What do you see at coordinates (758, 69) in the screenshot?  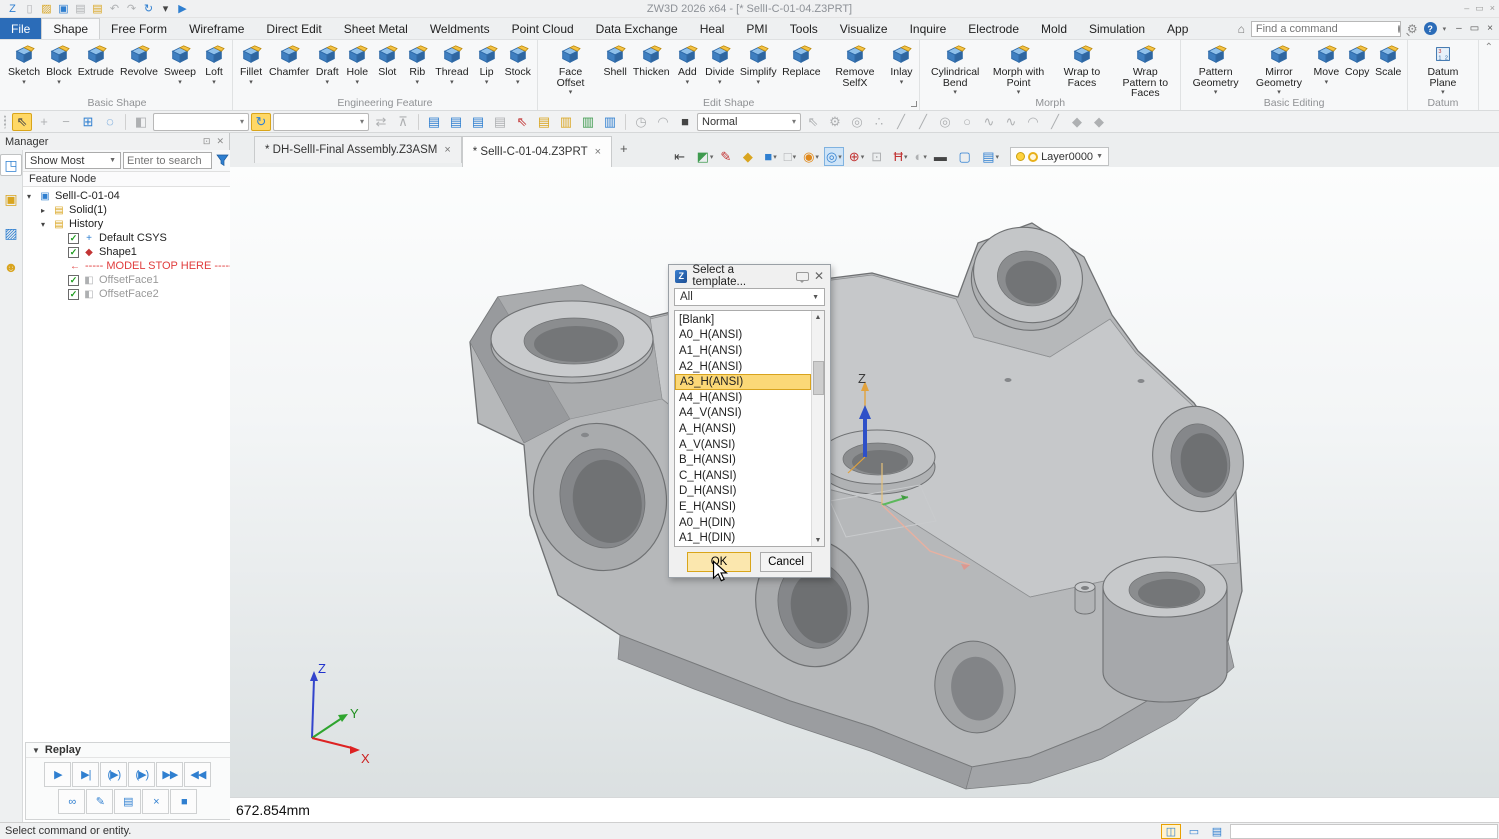 I see `simplify-button: Simplify ▾` at bounding box center [758, 69].